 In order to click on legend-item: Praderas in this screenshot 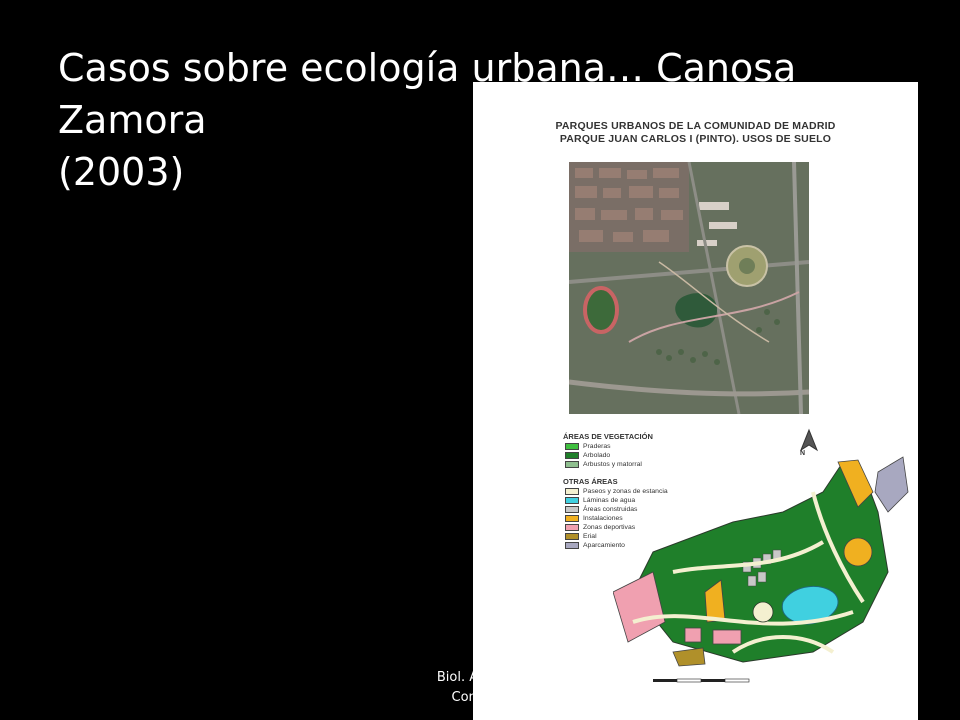, I will do `click(654, 446)`.